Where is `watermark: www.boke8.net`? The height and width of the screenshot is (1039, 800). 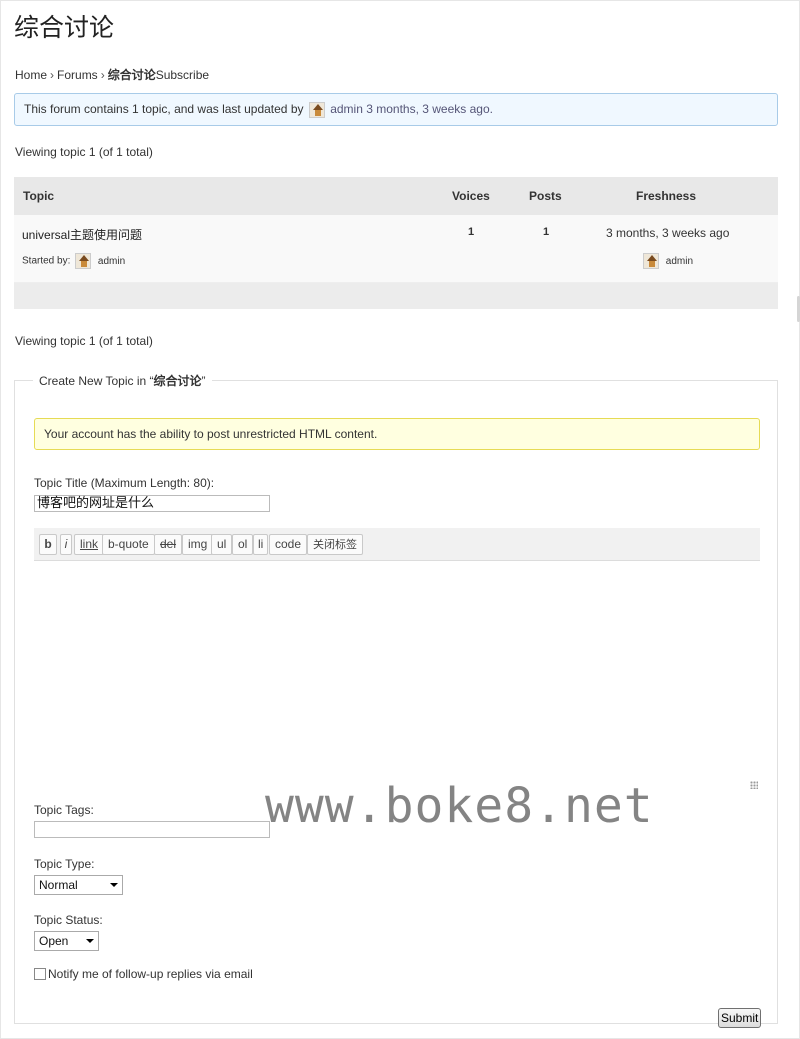 watermark: www.boke8.net is located at coordinates (459, 806).